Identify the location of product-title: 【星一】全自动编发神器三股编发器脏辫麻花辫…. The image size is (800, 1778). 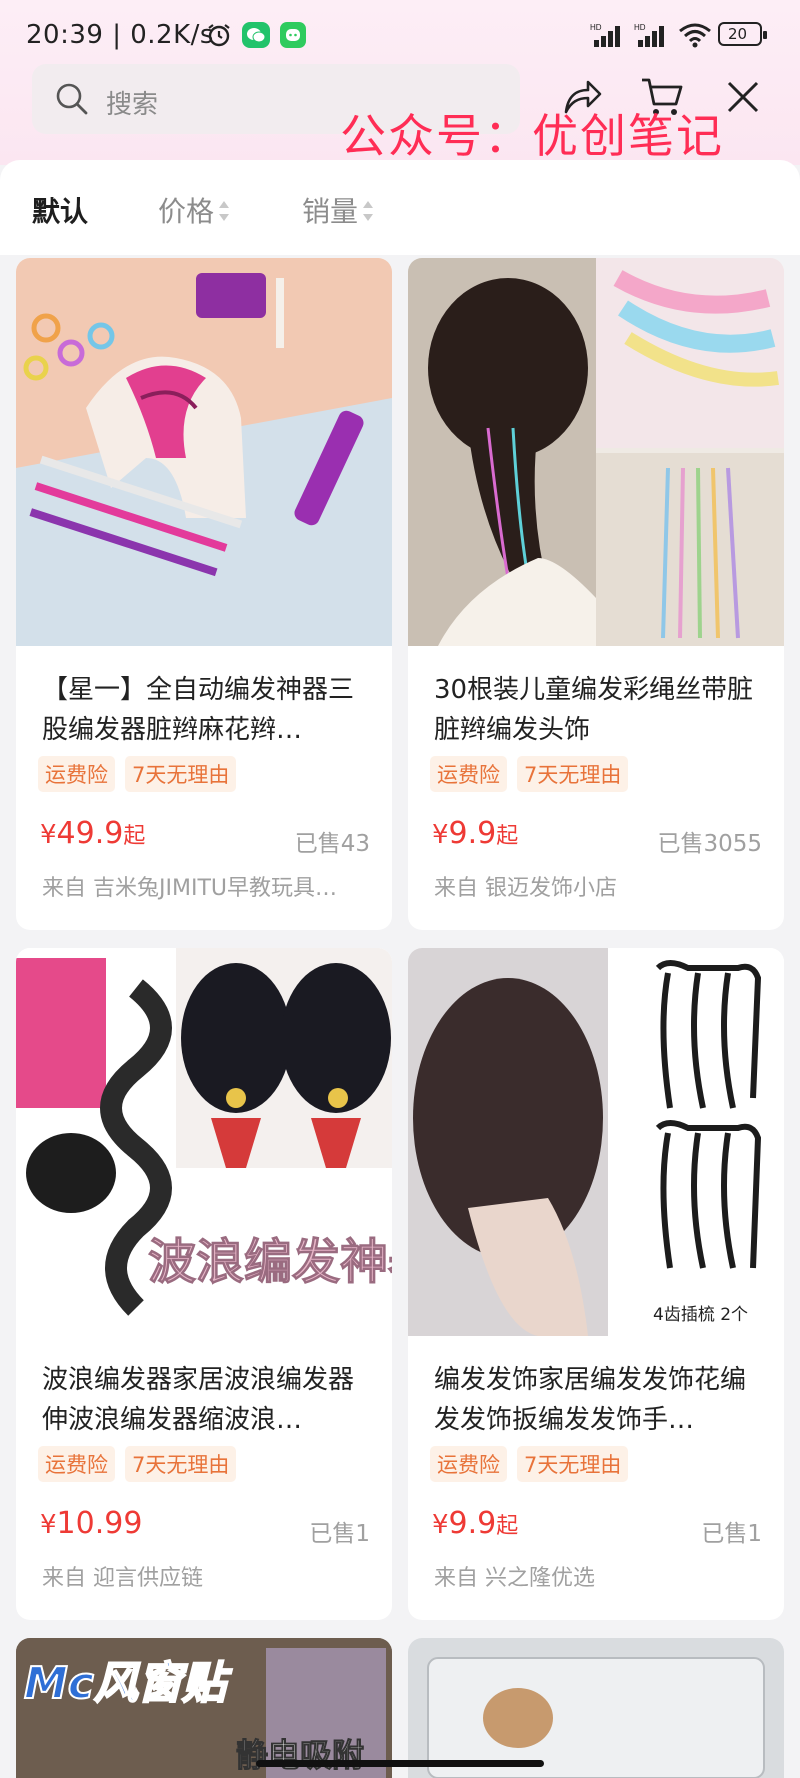
(207, 710).